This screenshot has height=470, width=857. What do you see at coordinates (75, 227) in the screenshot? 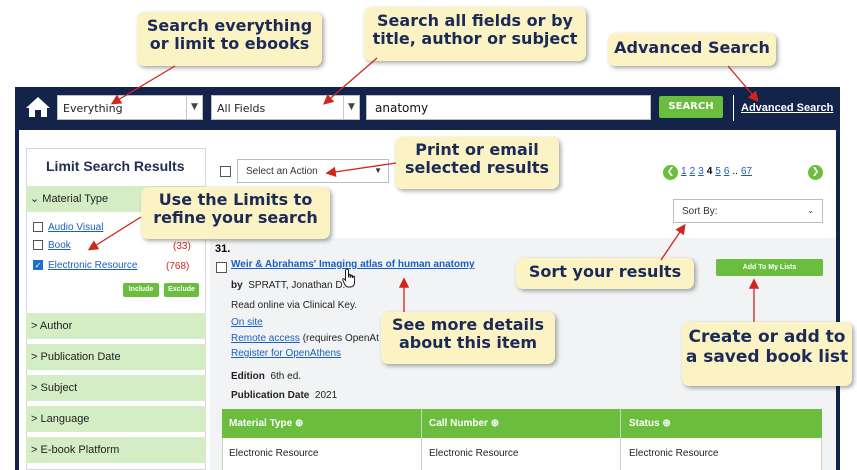
I see `facet-label: Audio Visual` at bounding box center [75, 227].